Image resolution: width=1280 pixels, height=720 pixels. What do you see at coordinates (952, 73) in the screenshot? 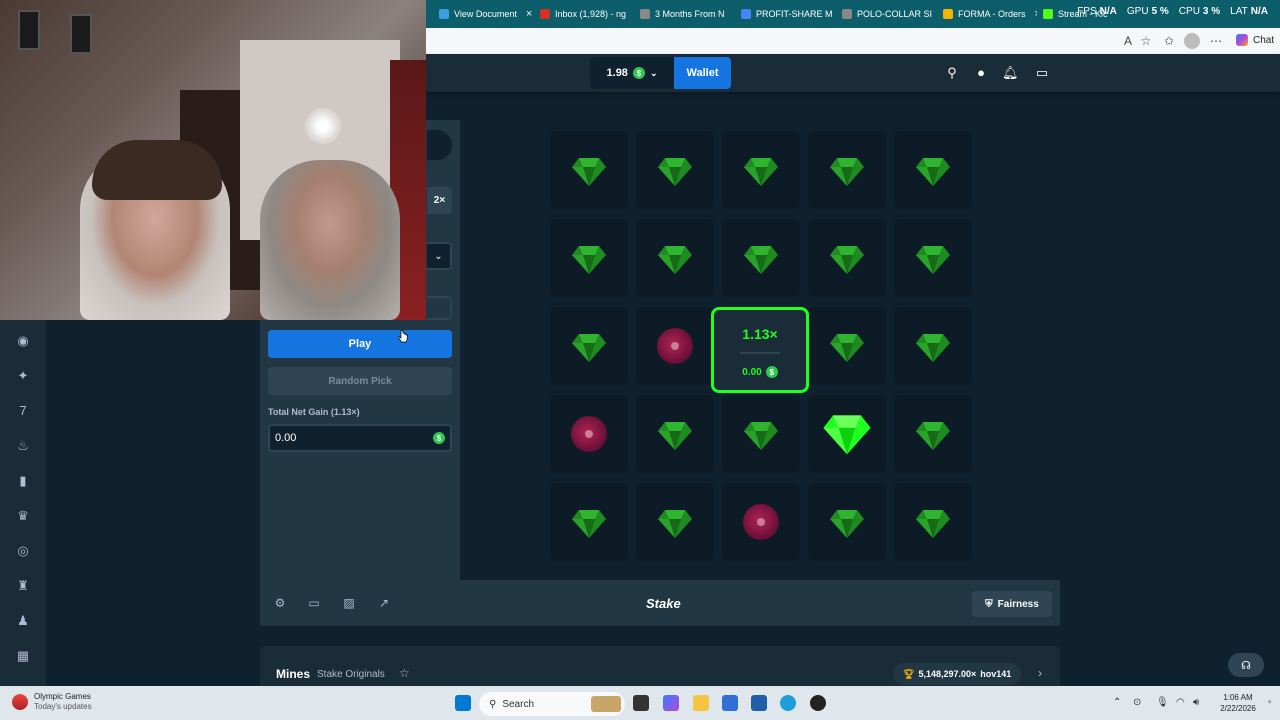
I see `search-icon: ⚲` at bounding box center [952, 73].